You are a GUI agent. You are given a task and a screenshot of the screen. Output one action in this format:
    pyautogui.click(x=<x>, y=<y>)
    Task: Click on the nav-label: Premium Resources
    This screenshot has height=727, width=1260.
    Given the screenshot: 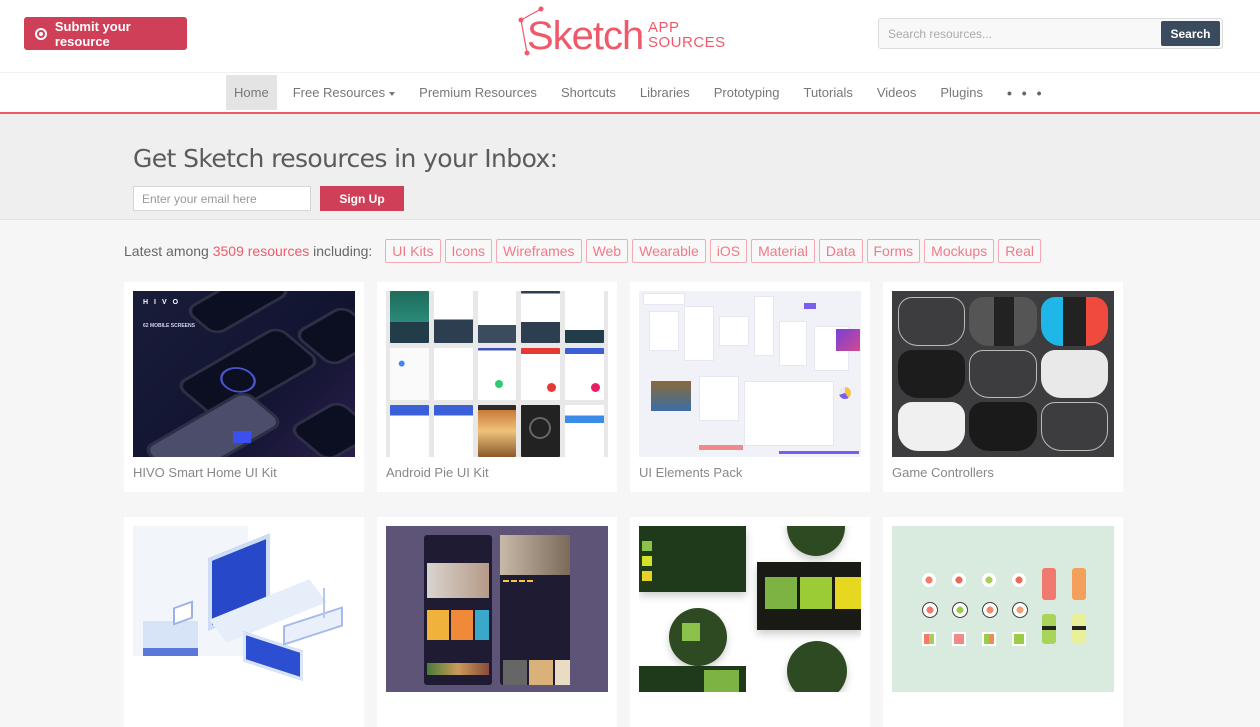 What is the action you would take?
    pyautogui.click(x=478, y=92)
    